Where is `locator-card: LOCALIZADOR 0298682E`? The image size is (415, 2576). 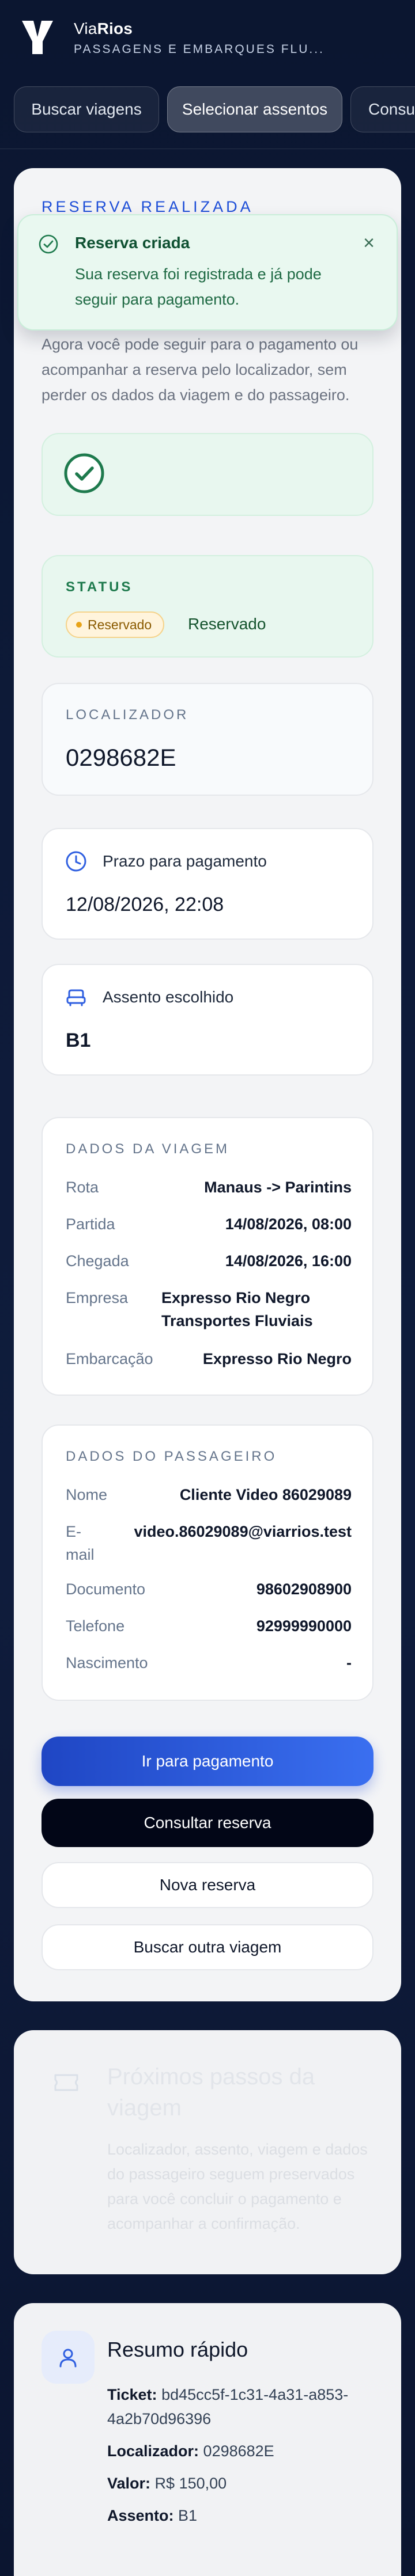
locator-card: LOCALIZADOR 0298682E is located at coordinates (207, 740).